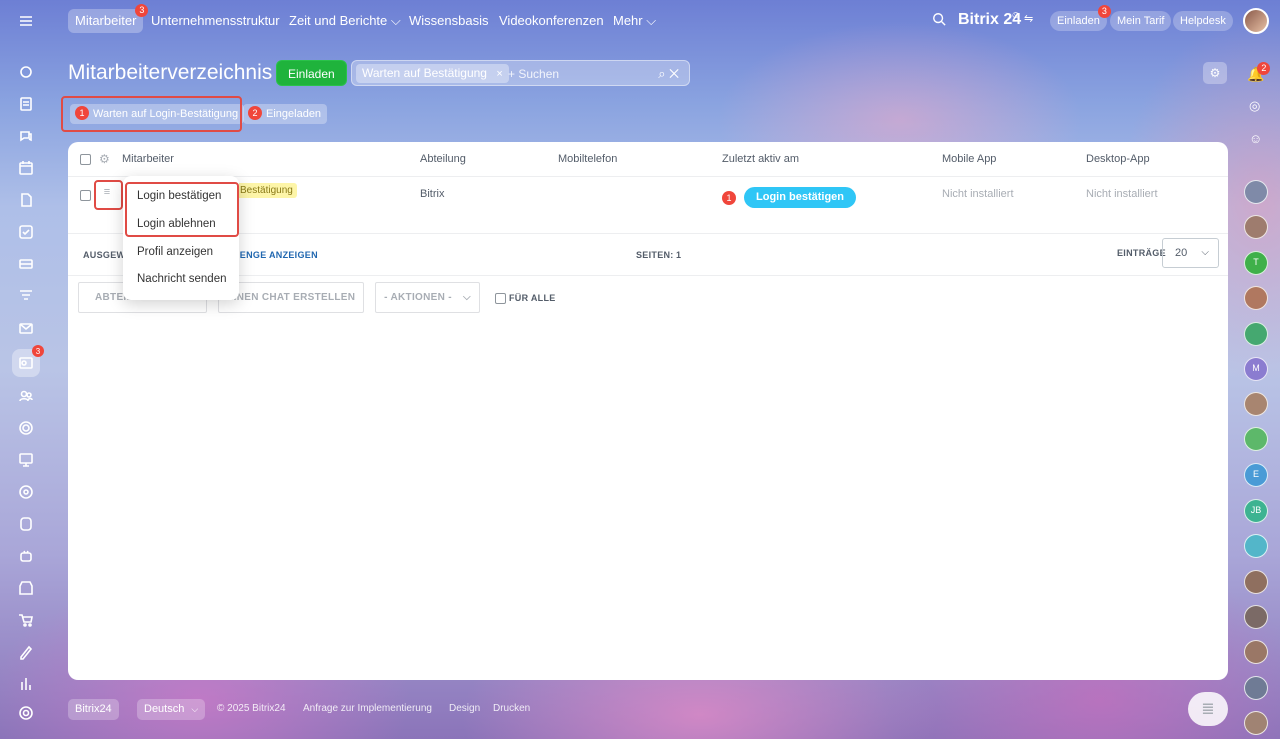  Describe the element at coordinates (1264, 68) in the screenshot. I see `notification-badge: 2` at that location.